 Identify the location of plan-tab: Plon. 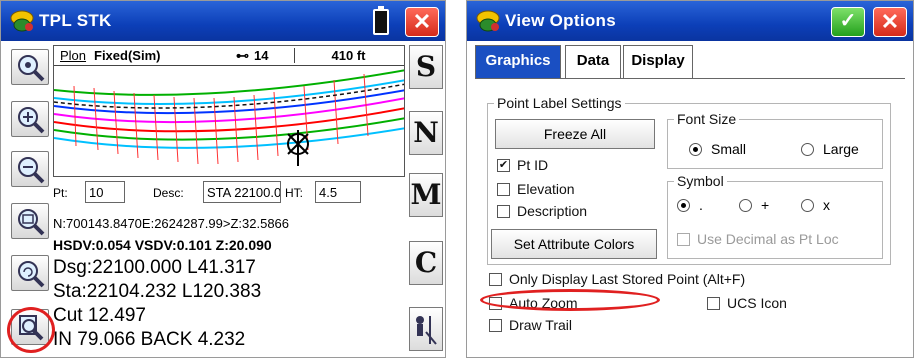
(73, 55).